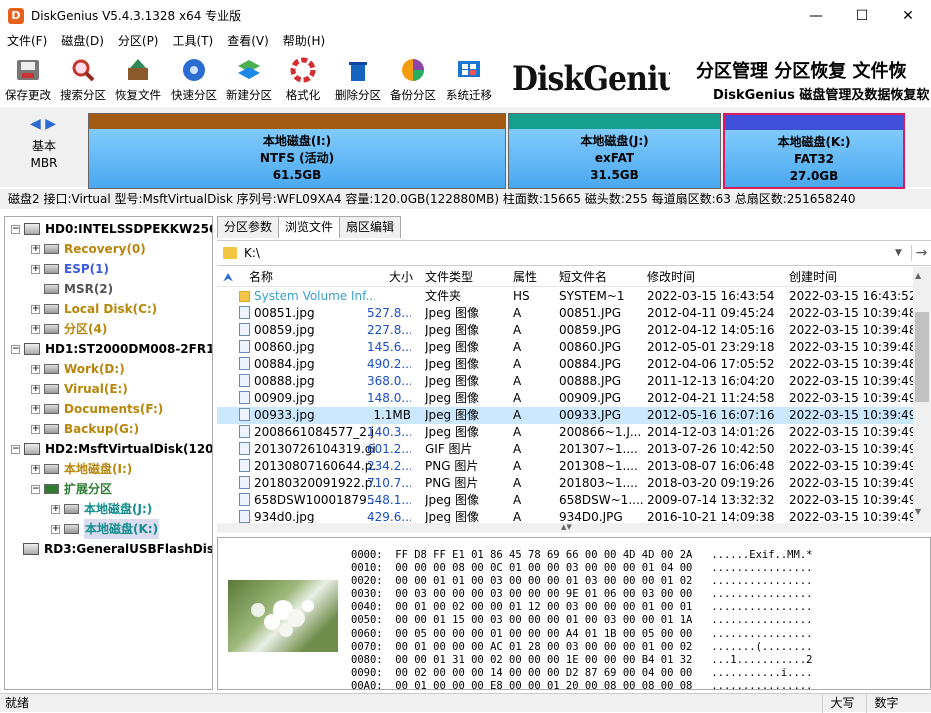 This screenshot has width=931, height=713. I want to click on col-header-name: 名称, so click(319, 277).